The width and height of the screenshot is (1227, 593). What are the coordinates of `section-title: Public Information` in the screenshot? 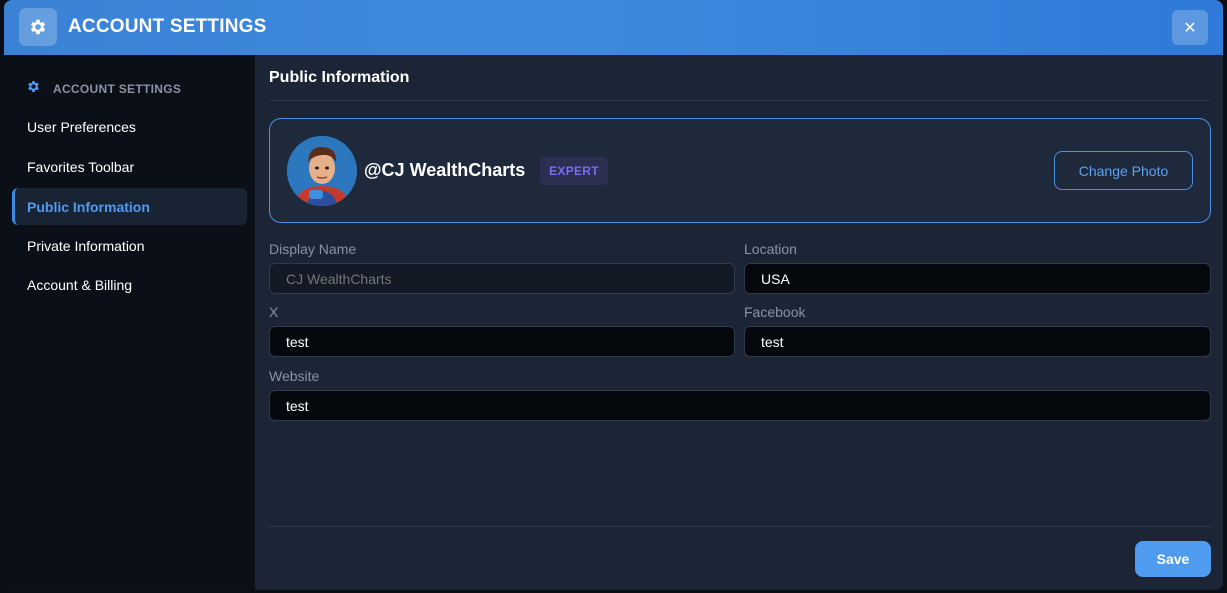 It's located at (339, 77).